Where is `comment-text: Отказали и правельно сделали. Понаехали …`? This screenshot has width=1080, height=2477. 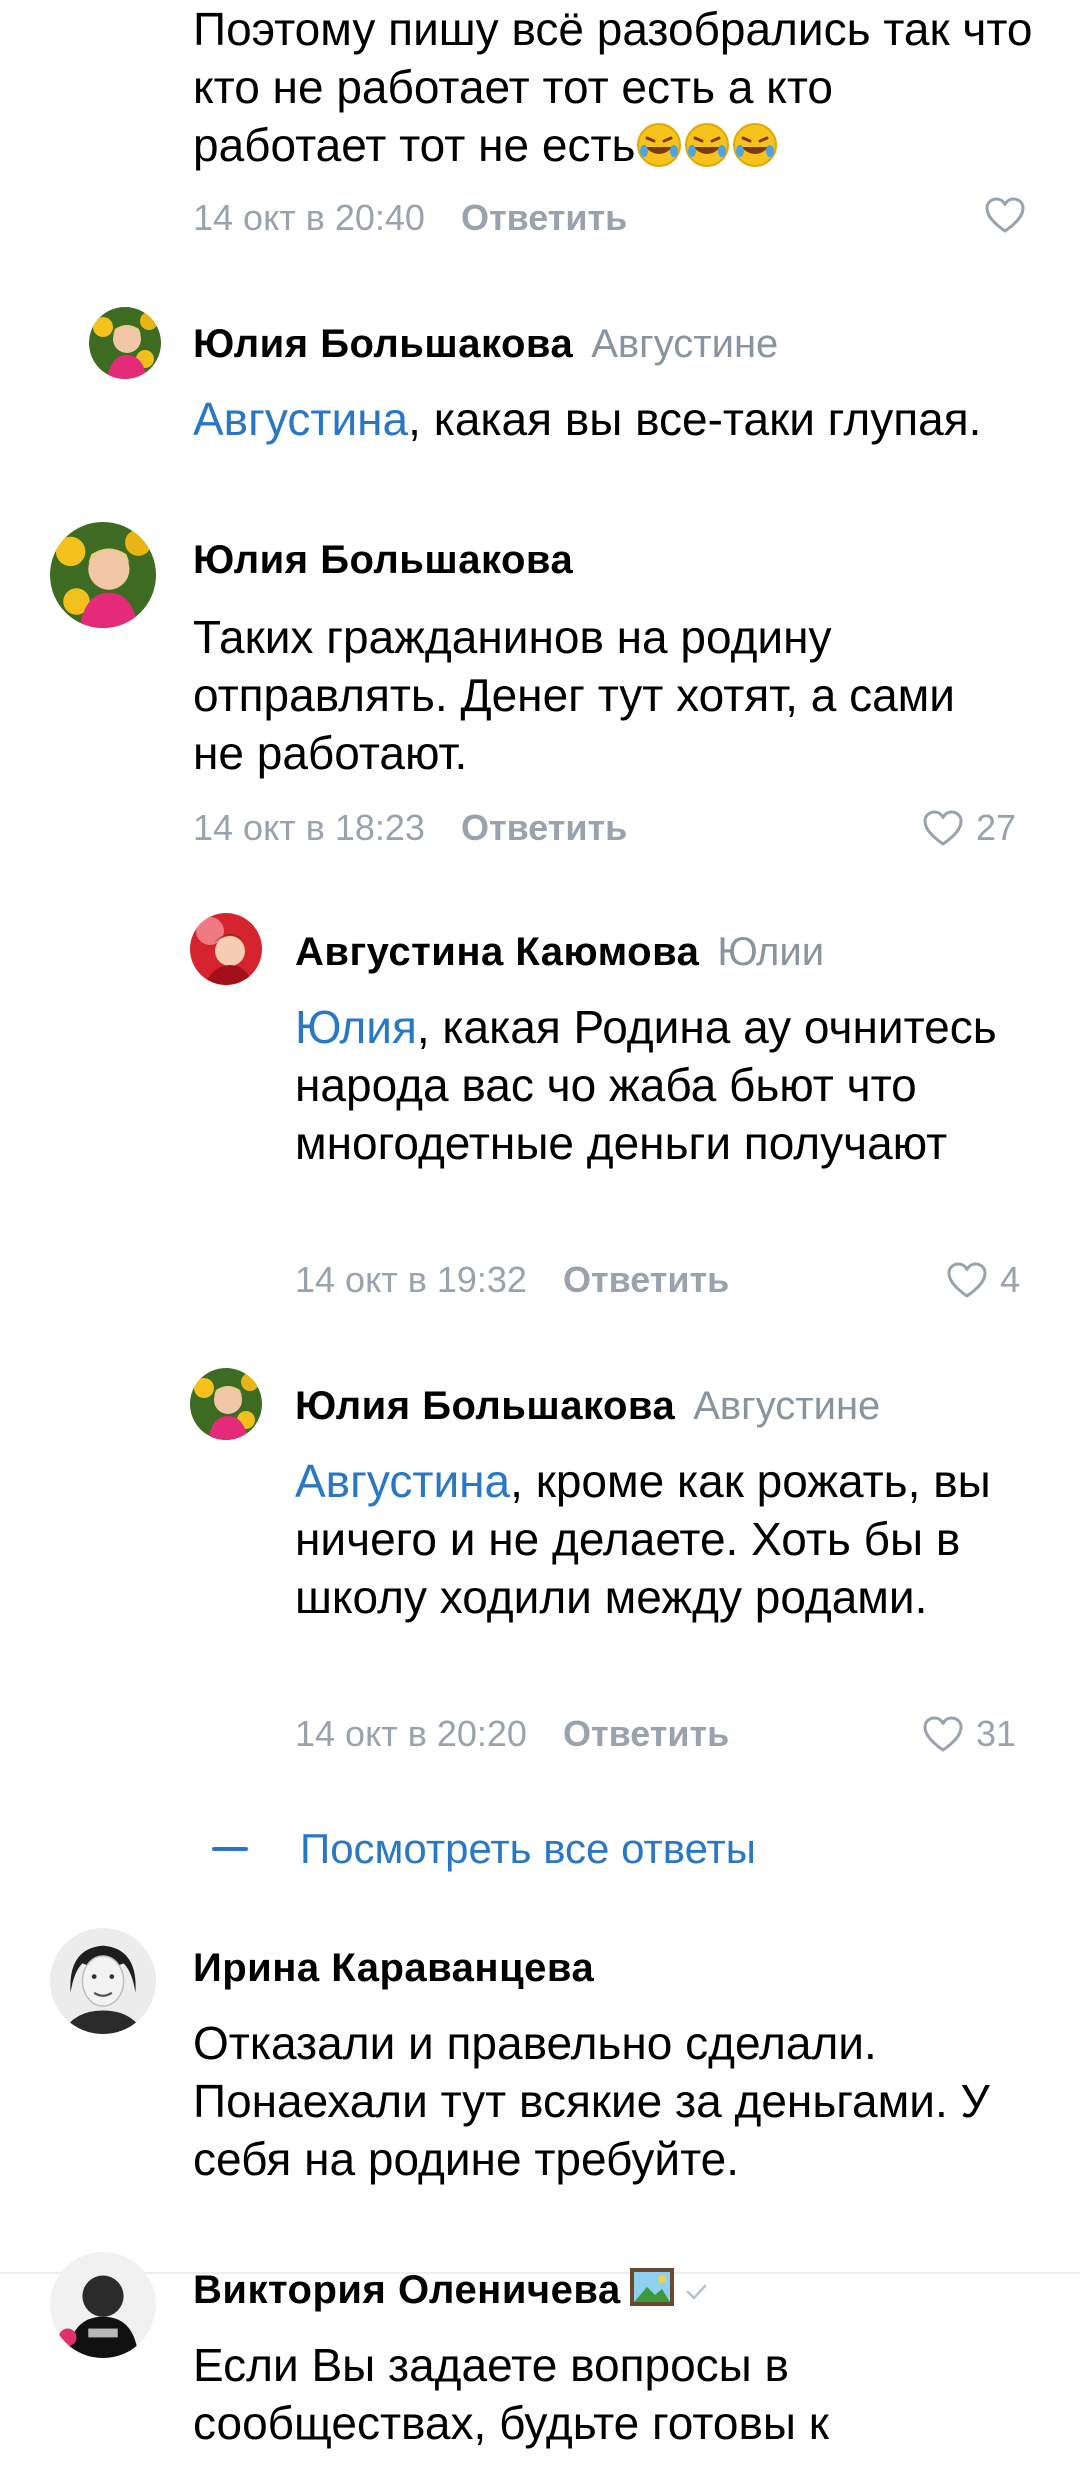
comment-text: Отказали и правельно сделали. Понаехали … is located at coordinates (591, 2101).